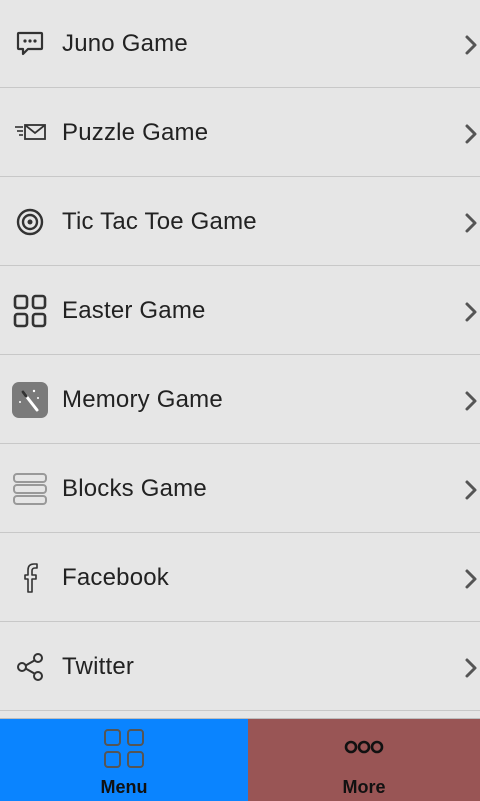 The image size is (480, 801). Describe the element at coordinates (240, 311) in the screenshot. I see `menu-item-easter-game: Easter Game` at that location.